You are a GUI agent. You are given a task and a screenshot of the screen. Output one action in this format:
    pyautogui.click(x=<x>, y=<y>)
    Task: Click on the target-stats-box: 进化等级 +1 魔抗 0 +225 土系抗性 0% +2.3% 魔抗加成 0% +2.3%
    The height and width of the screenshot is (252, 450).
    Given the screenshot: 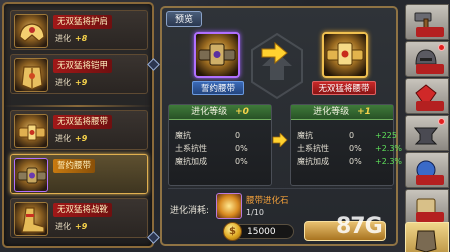 What is the action you would take?
    pyautogui.click(x=346, y=145)
    